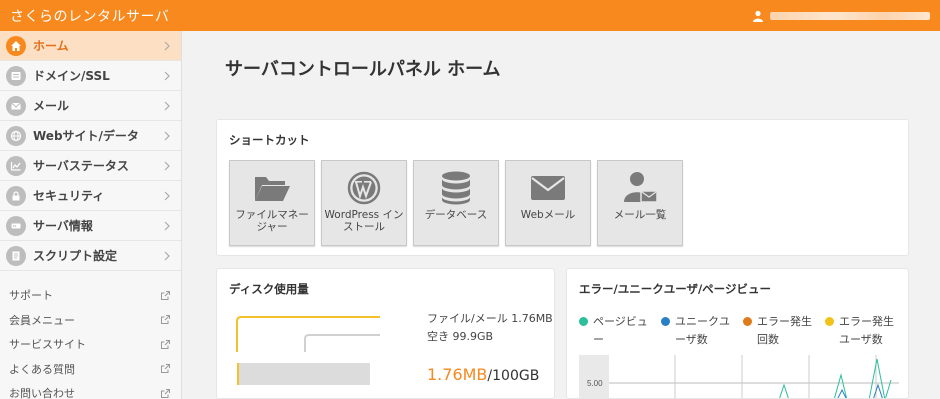  Describe the element at coordinates (457, 374) in the screenshot. I see `disk-used: 1.76MB` at that location.